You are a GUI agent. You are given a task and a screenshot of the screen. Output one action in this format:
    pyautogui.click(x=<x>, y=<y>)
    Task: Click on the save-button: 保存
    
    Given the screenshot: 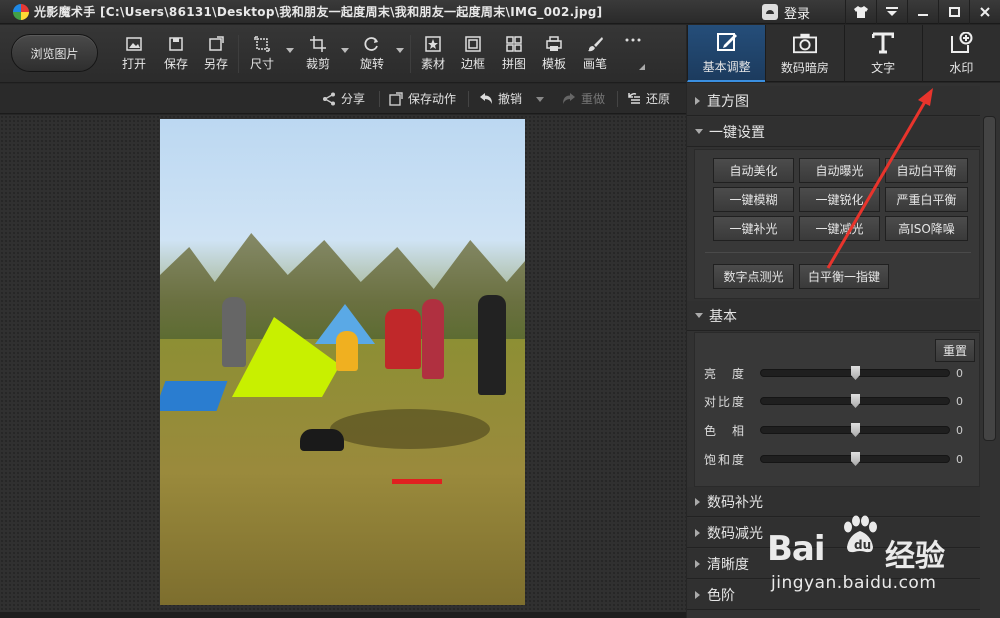 What is the action you would take?
    pyautogui.click(x=176, y=55)
    